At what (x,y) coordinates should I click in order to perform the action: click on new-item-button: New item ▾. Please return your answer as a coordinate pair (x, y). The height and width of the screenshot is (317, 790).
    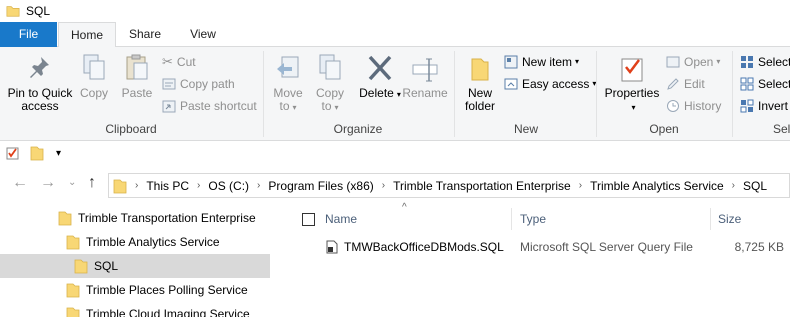
    Looking at the image, I should click on (541, 61).